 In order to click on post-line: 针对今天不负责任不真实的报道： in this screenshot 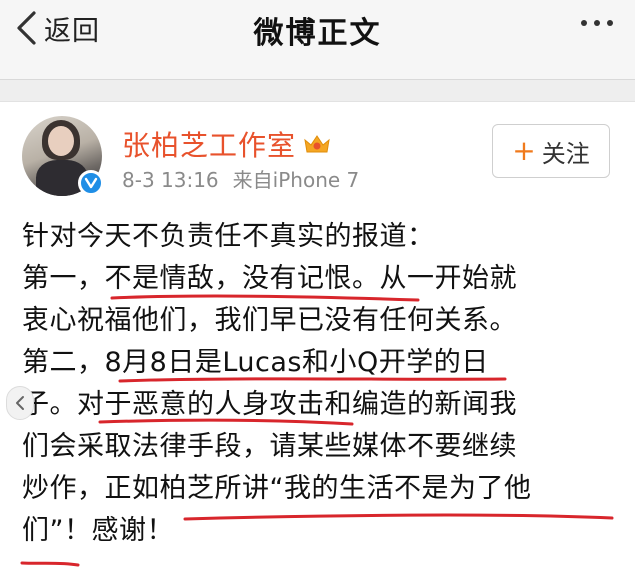, I will do `click(228, 236)`.